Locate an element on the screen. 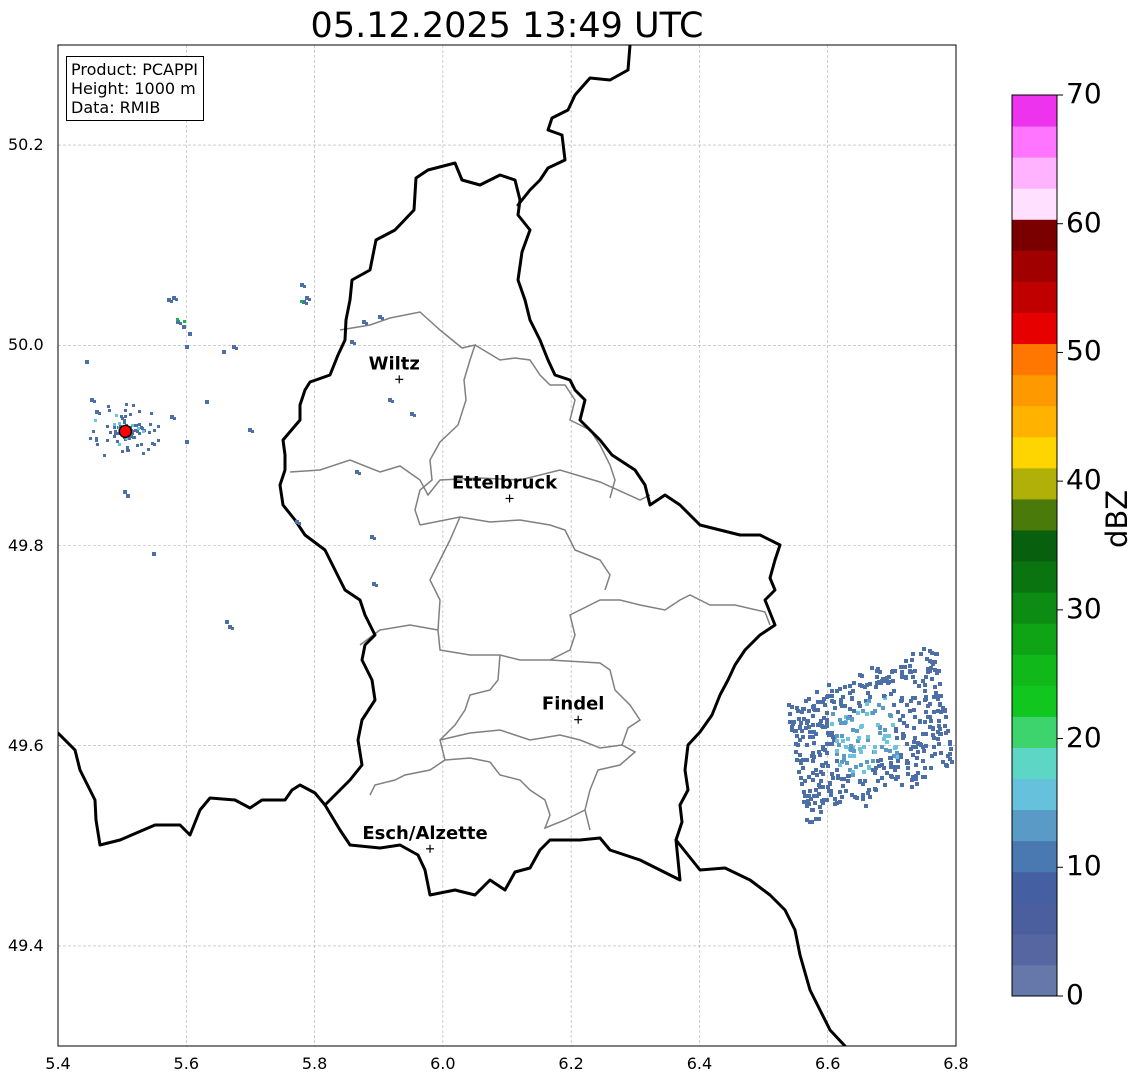 Image resolution: width=1145 pixels, height=1084 pixels. x-tick-label: 5.6 is located at coordinates (186, 1063).